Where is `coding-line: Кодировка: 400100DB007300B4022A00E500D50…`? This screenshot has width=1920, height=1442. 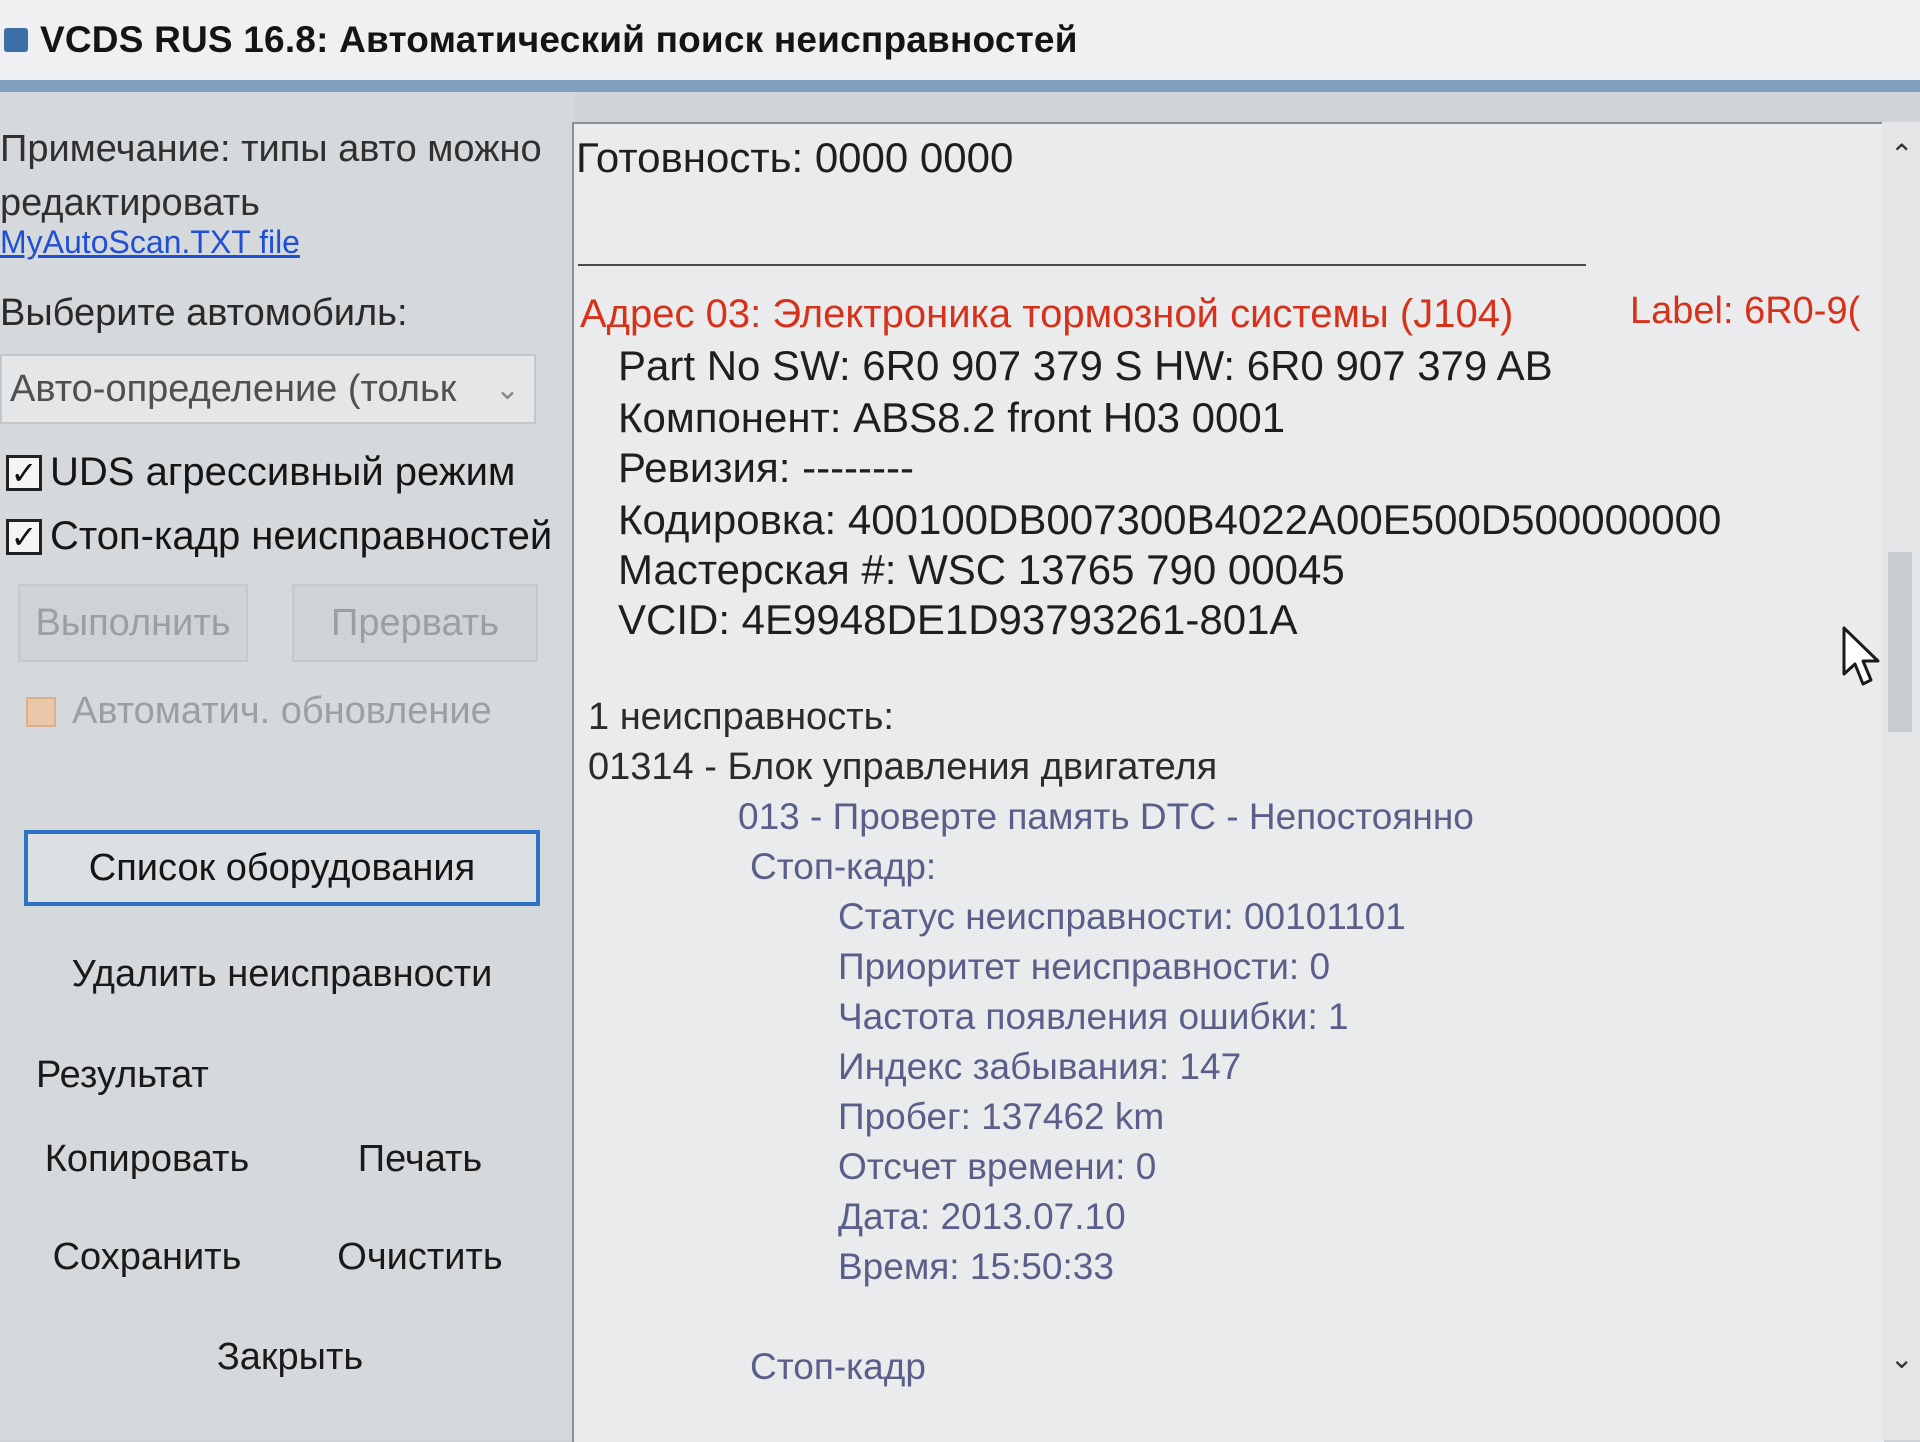 coding-line: Кодировка: 400100DB007300B4022A00E500D50… is located at coordinates (1170, 519).